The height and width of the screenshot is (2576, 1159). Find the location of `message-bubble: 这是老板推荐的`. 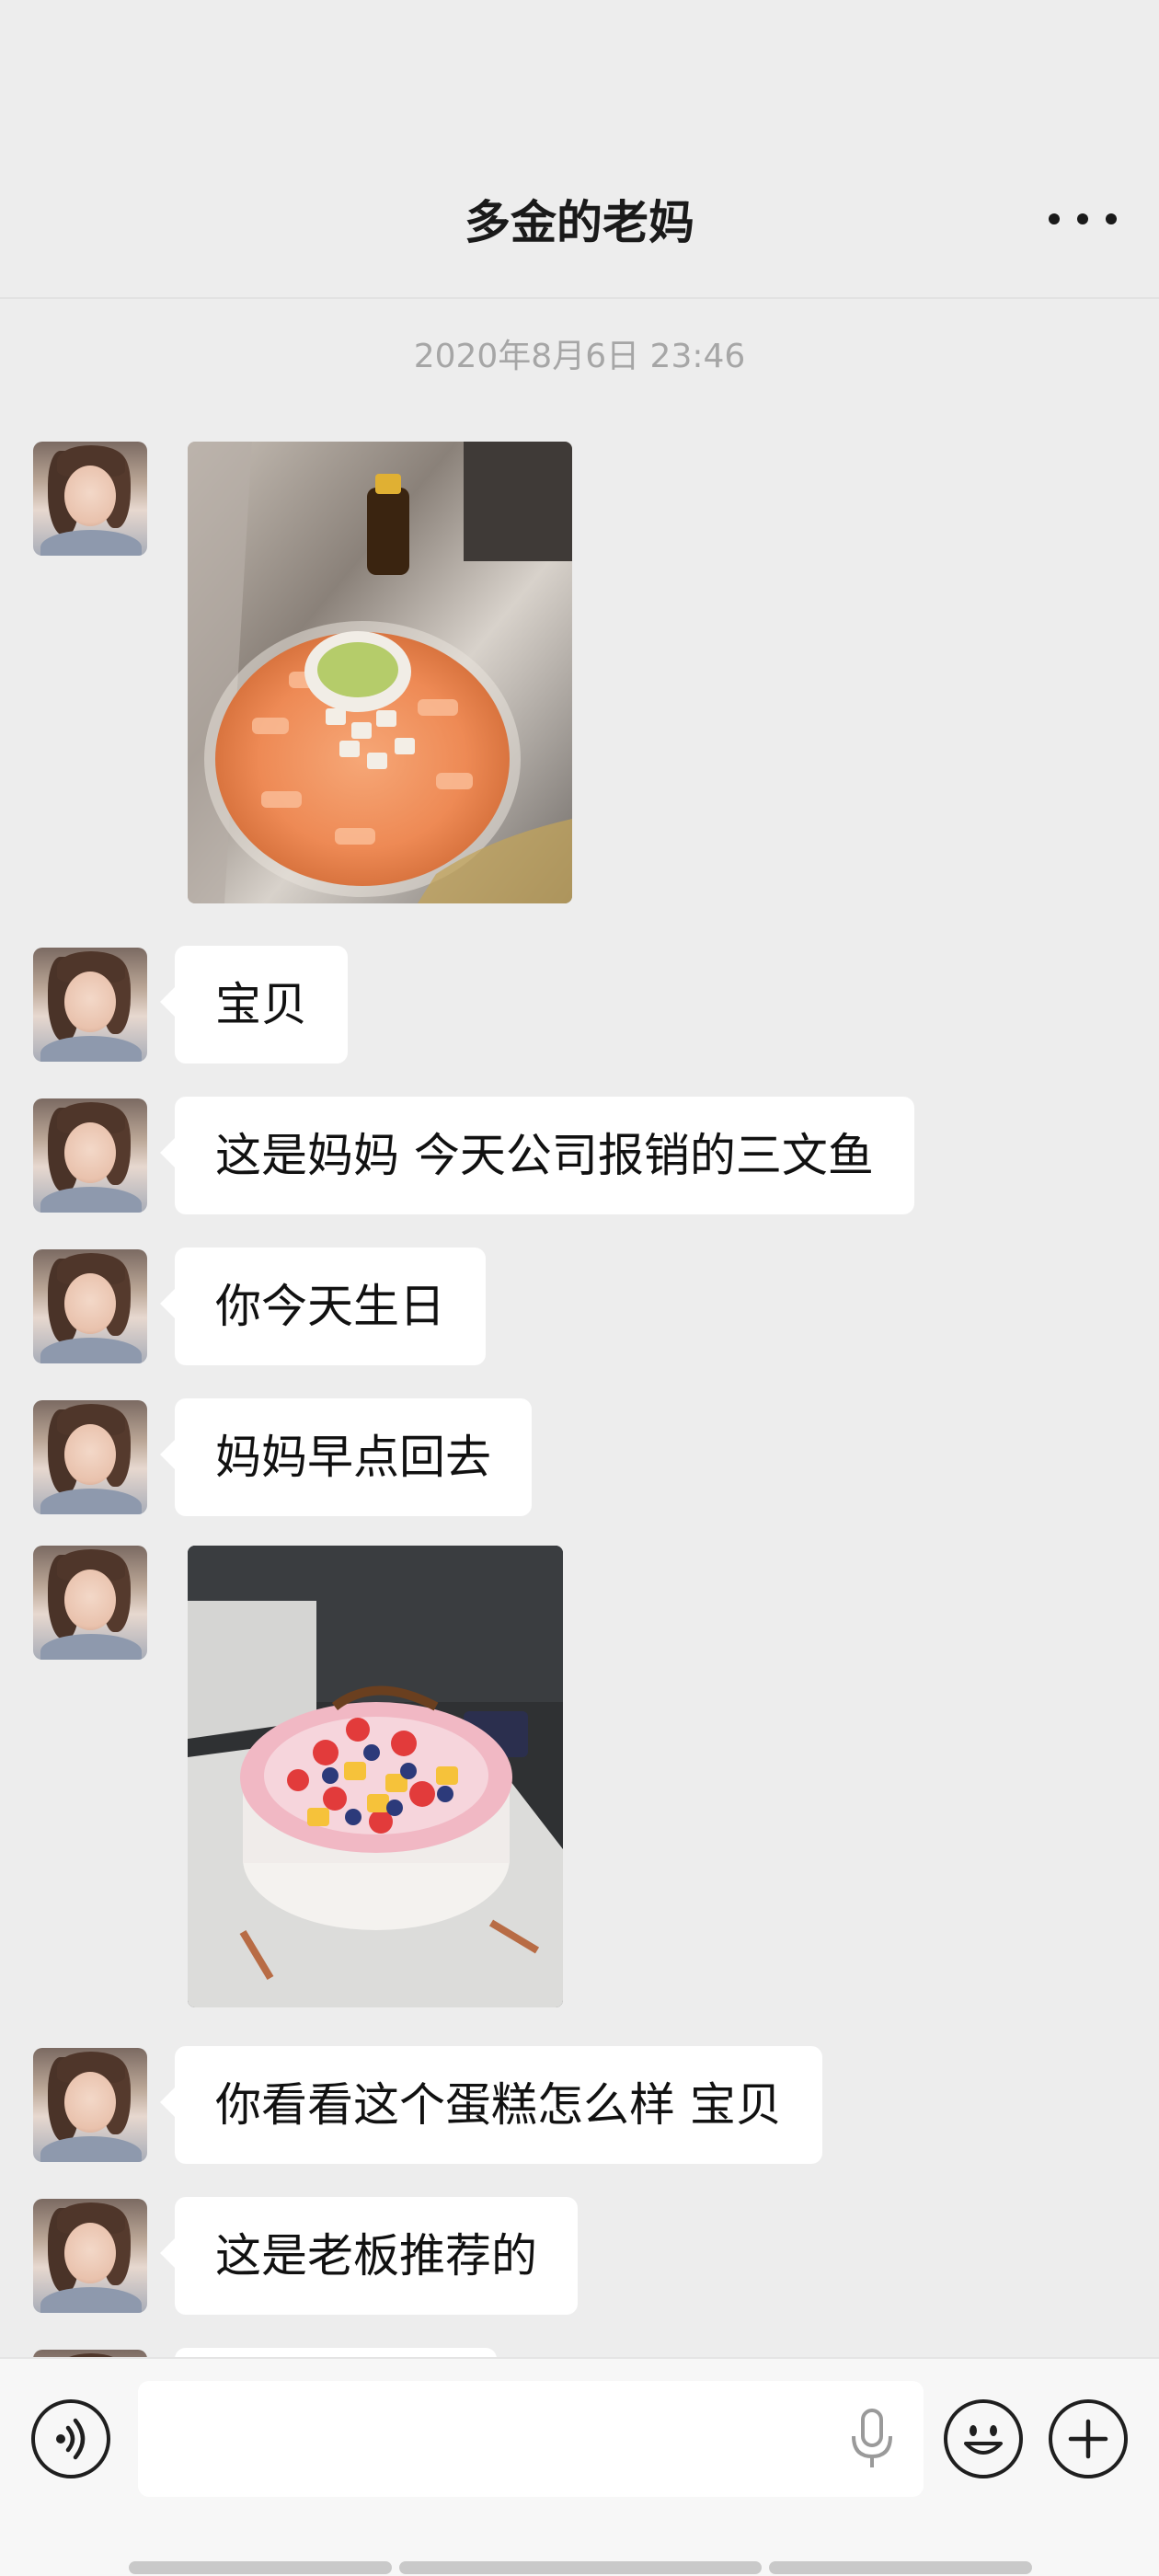

message-bubble: 这是老板推荐的 is located at coordinates (369, 2256).